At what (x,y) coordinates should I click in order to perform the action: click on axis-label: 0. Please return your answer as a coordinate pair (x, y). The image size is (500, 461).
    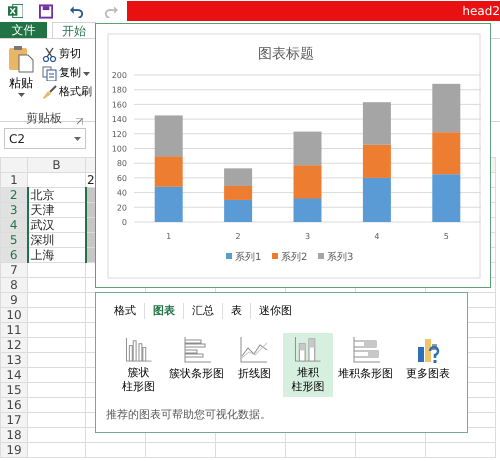
    Looking at the image, I should click on (124, 222).